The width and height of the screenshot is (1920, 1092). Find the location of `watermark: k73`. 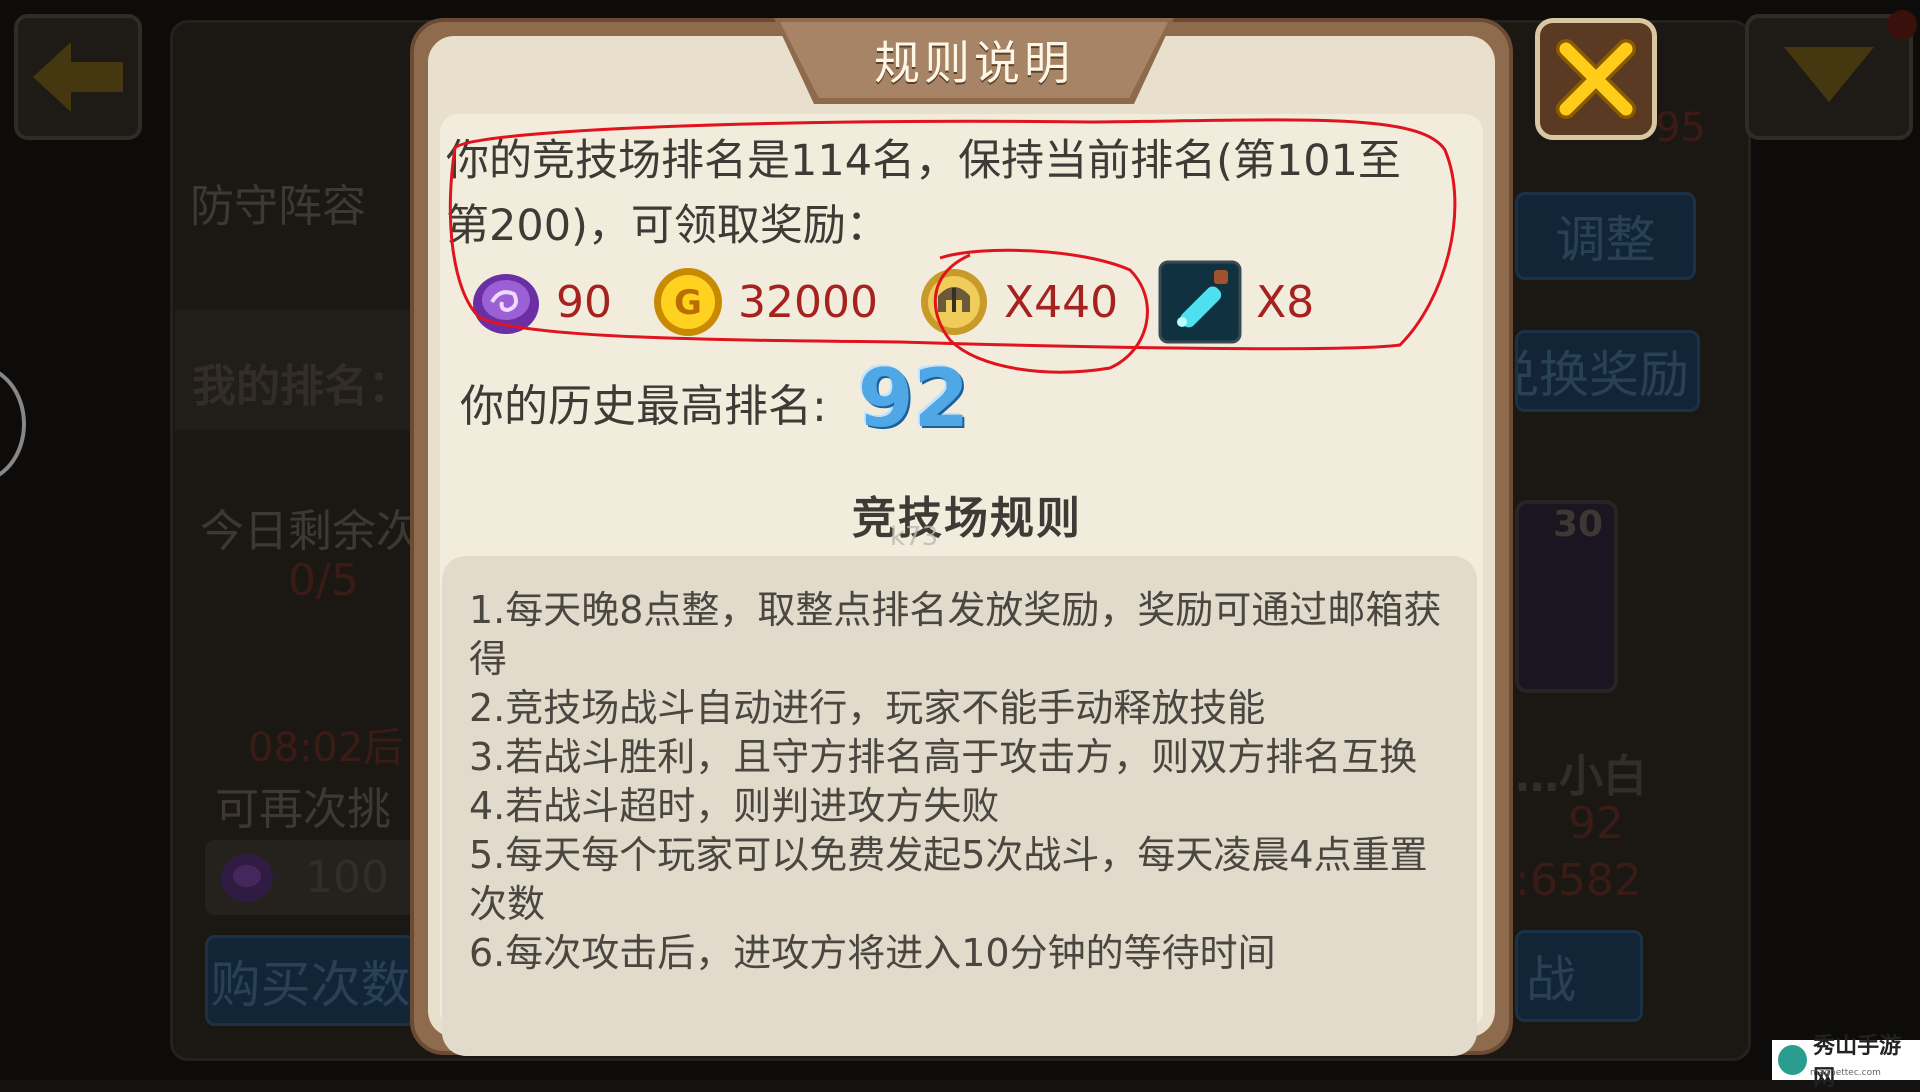

watermark: k73 is located at coordinates (914, 537).